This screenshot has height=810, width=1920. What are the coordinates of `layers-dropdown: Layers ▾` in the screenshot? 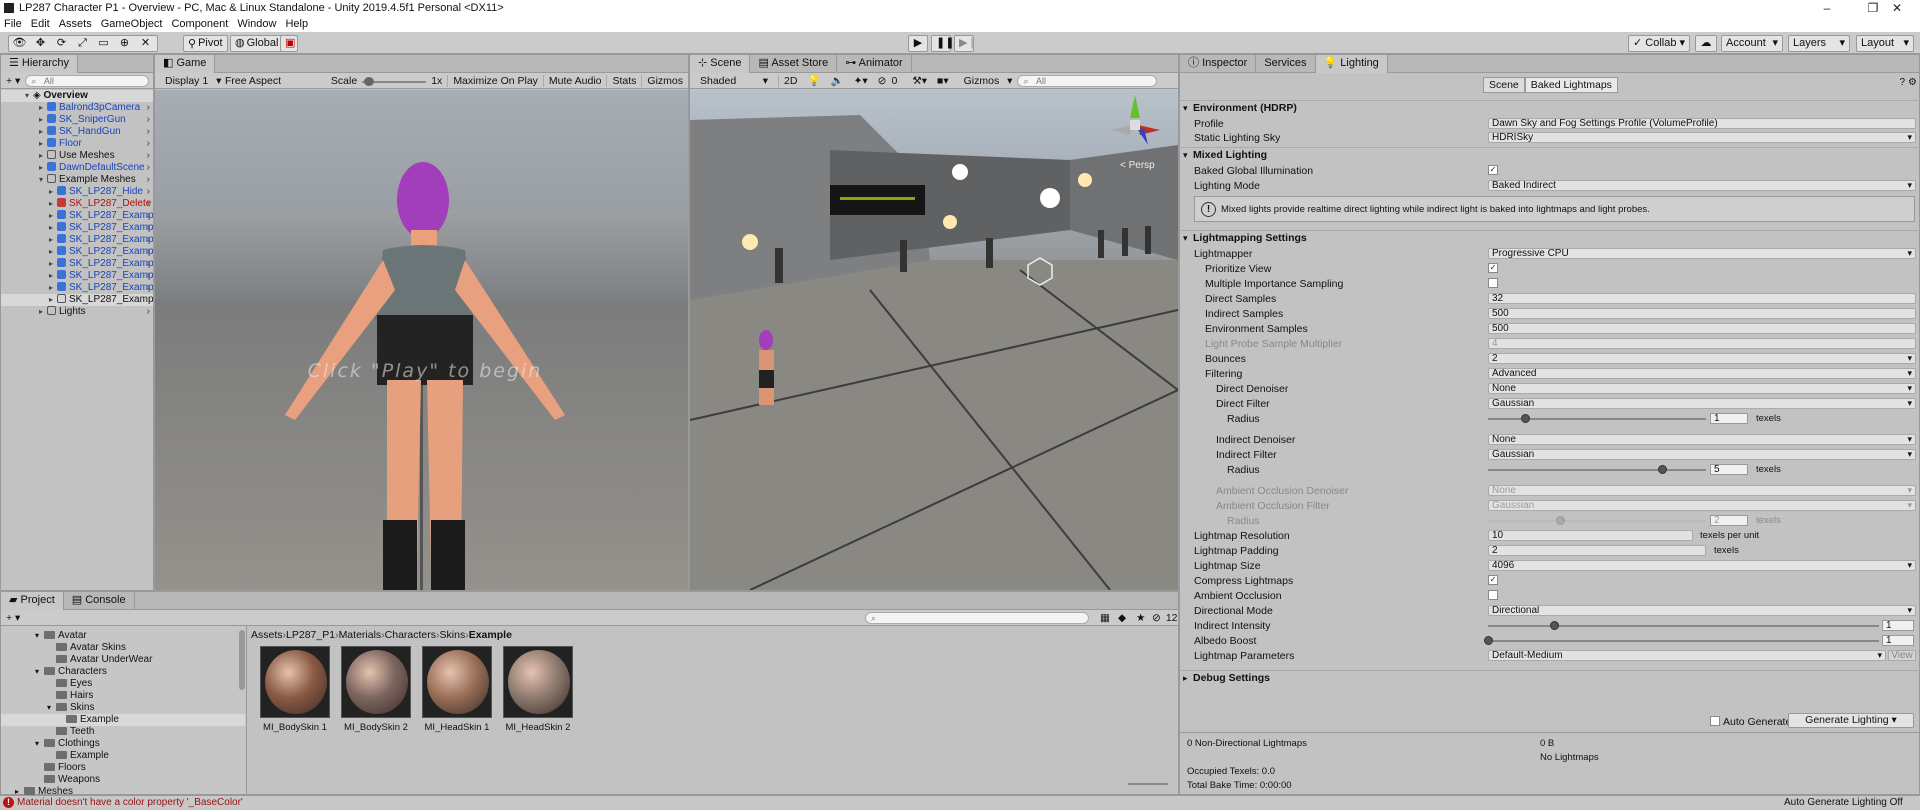 It's located at (1819, 43).